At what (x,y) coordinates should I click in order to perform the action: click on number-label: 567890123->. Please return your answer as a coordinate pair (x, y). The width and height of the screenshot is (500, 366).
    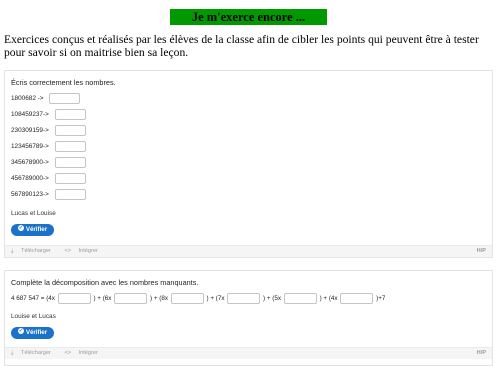
    Looking at the image, I should click on (30, 194).